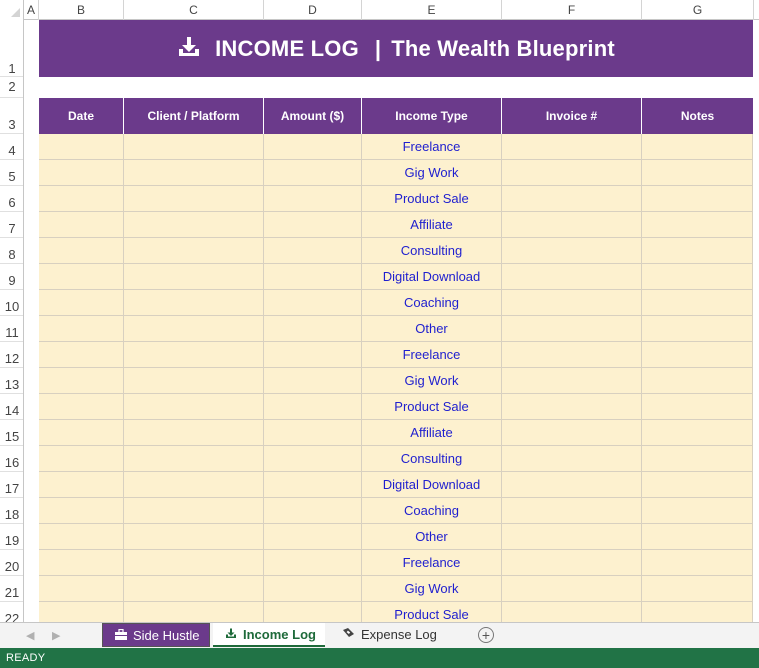 The image size is (759, 668). What do you see at coordinates (11, 537) in the screenshot?
I see `row-header: 19` at bounding box center [11, 537].